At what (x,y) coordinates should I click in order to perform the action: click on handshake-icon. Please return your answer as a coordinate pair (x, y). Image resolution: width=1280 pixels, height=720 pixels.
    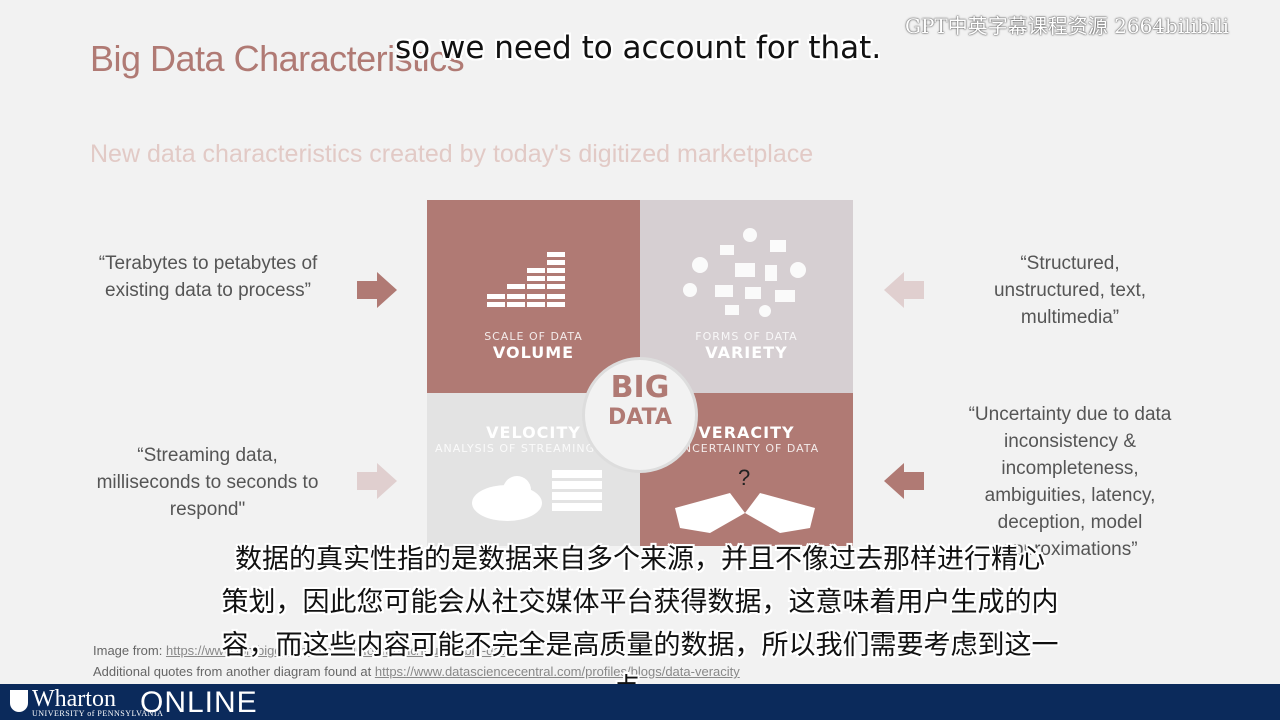
    Looking at the image, I should click on (745, 513).